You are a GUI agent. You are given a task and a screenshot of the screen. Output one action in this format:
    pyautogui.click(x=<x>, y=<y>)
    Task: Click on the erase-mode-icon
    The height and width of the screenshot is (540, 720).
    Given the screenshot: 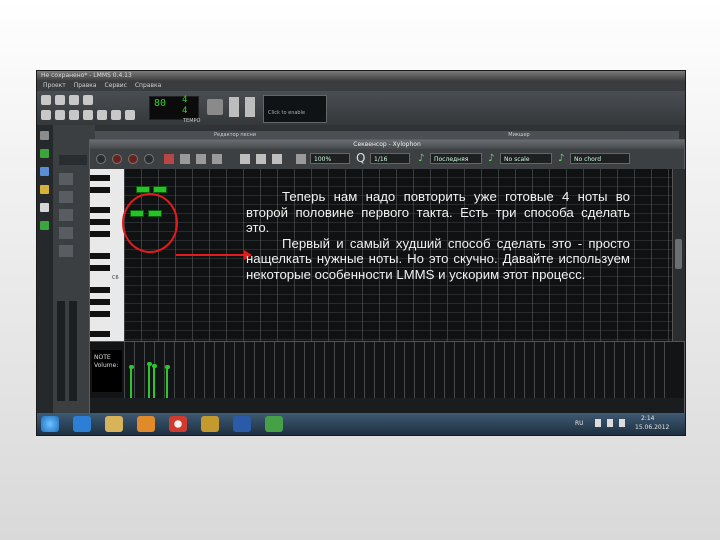 What is the action you would take?
    pyautogui.click(x=185, y=159)
    